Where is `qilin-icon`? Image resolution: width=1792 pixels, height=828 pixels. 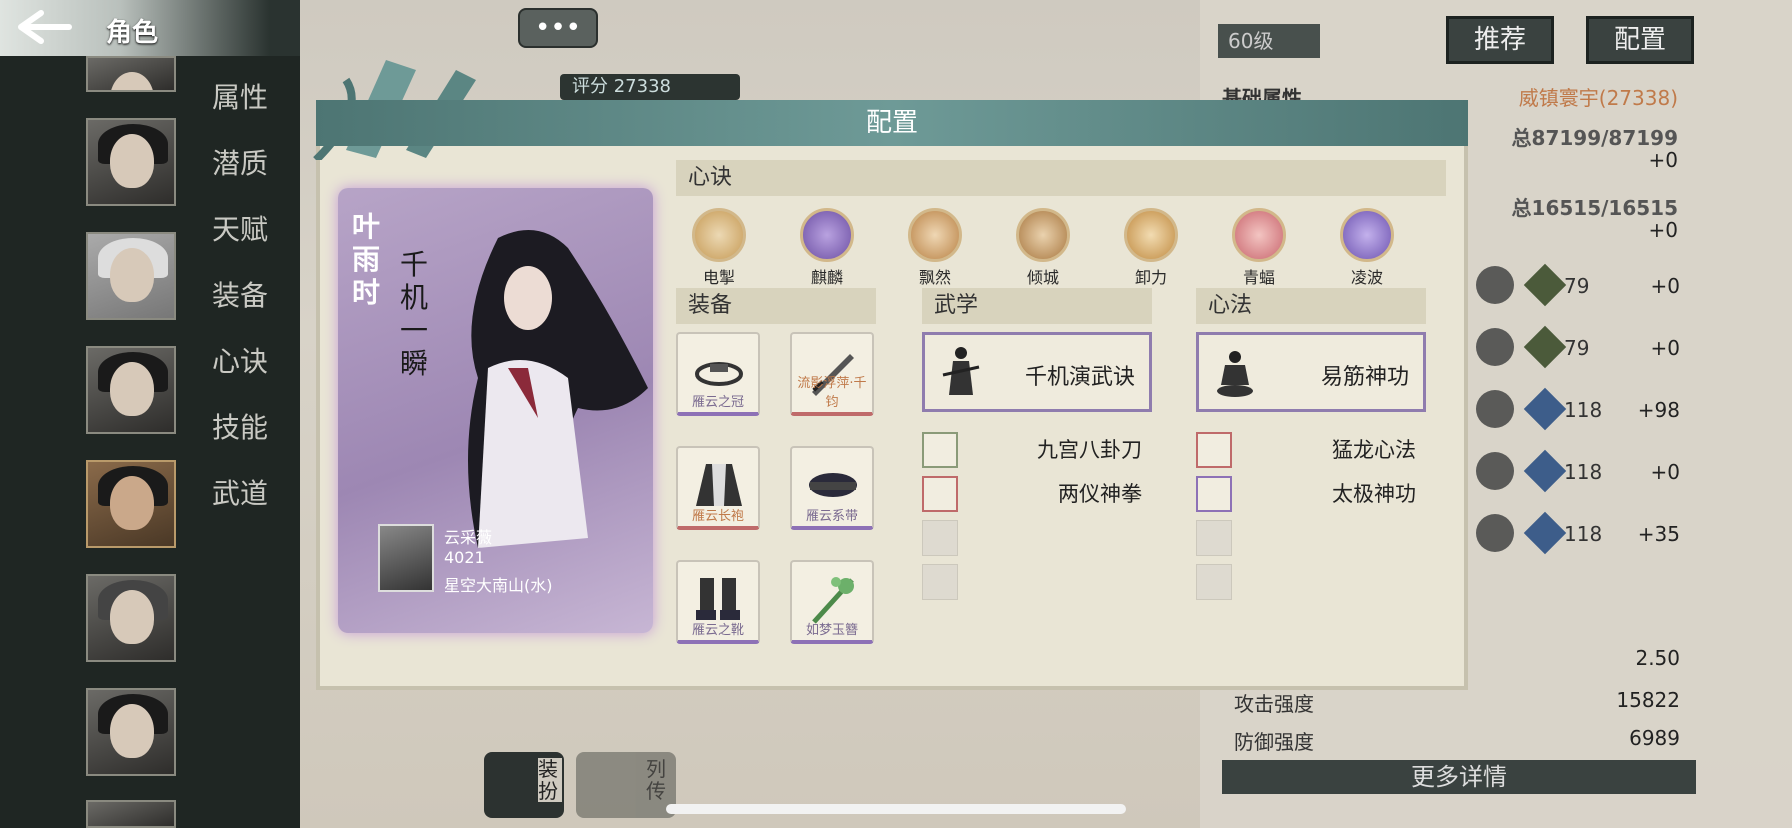 qilin-icon is located at coordinates (827, 235).